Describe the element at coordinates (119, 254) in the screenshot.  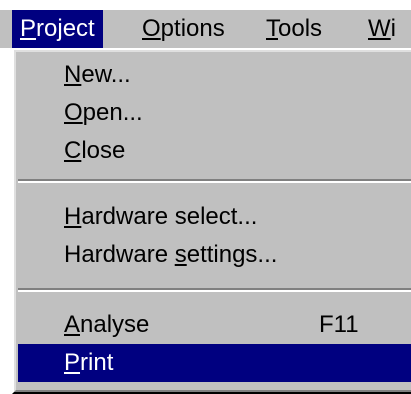
I see `menu-item-hardware-settings-pre: Hardware` at that location.